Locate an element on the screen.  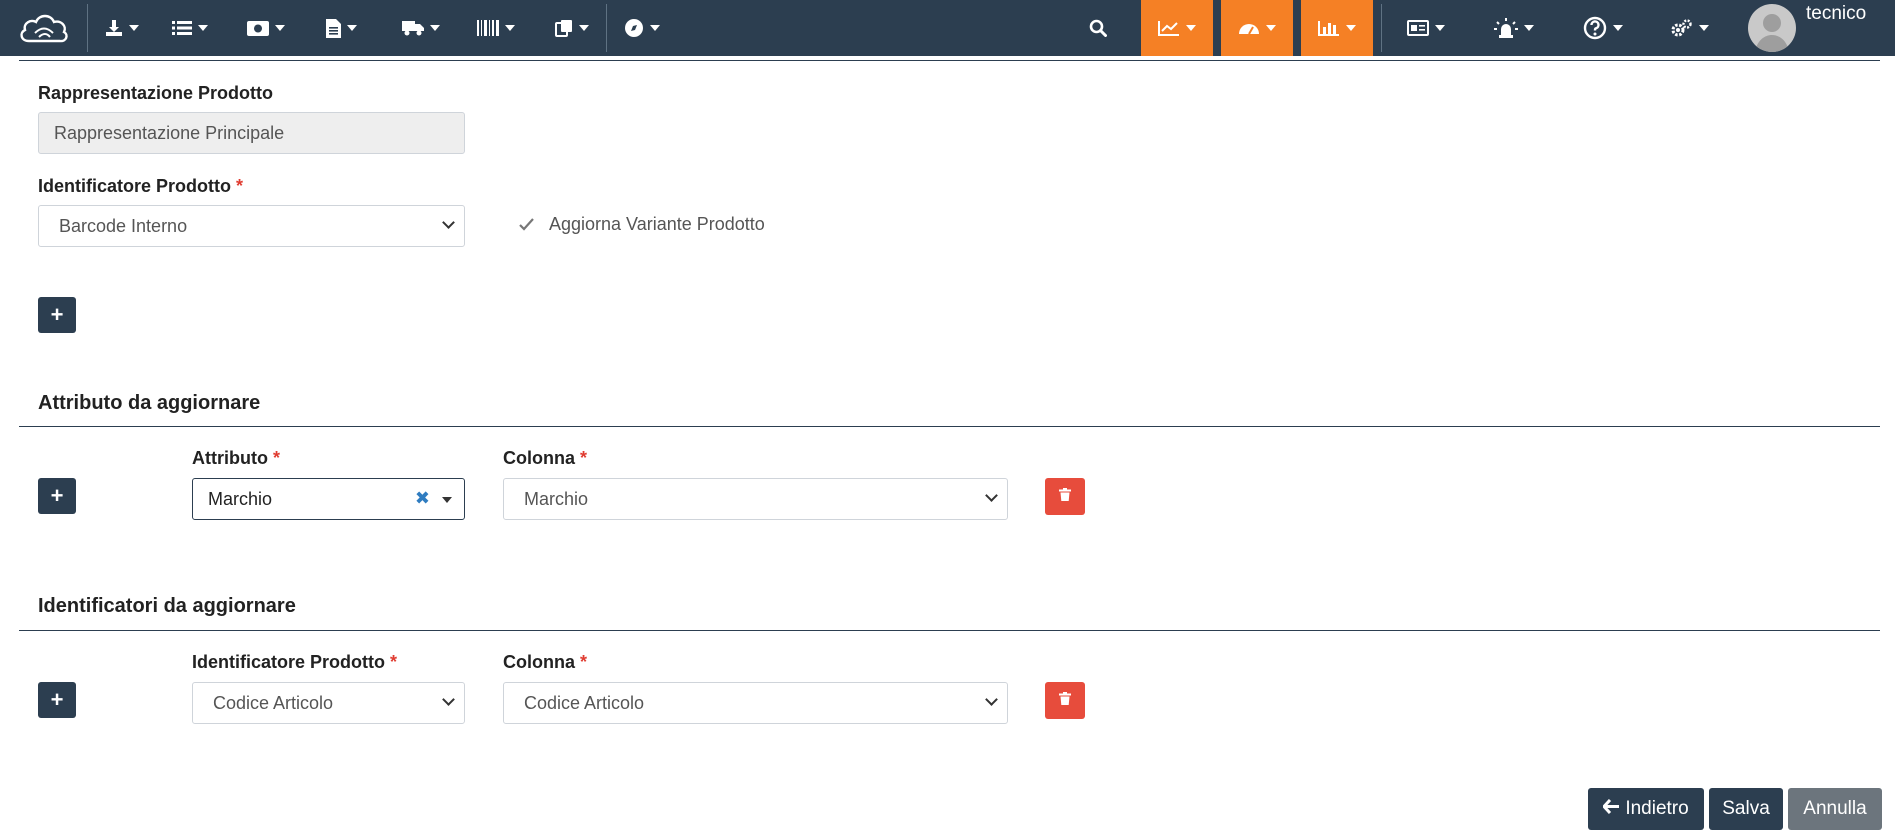
menu-analytics is located at coordinates (1177, 28).